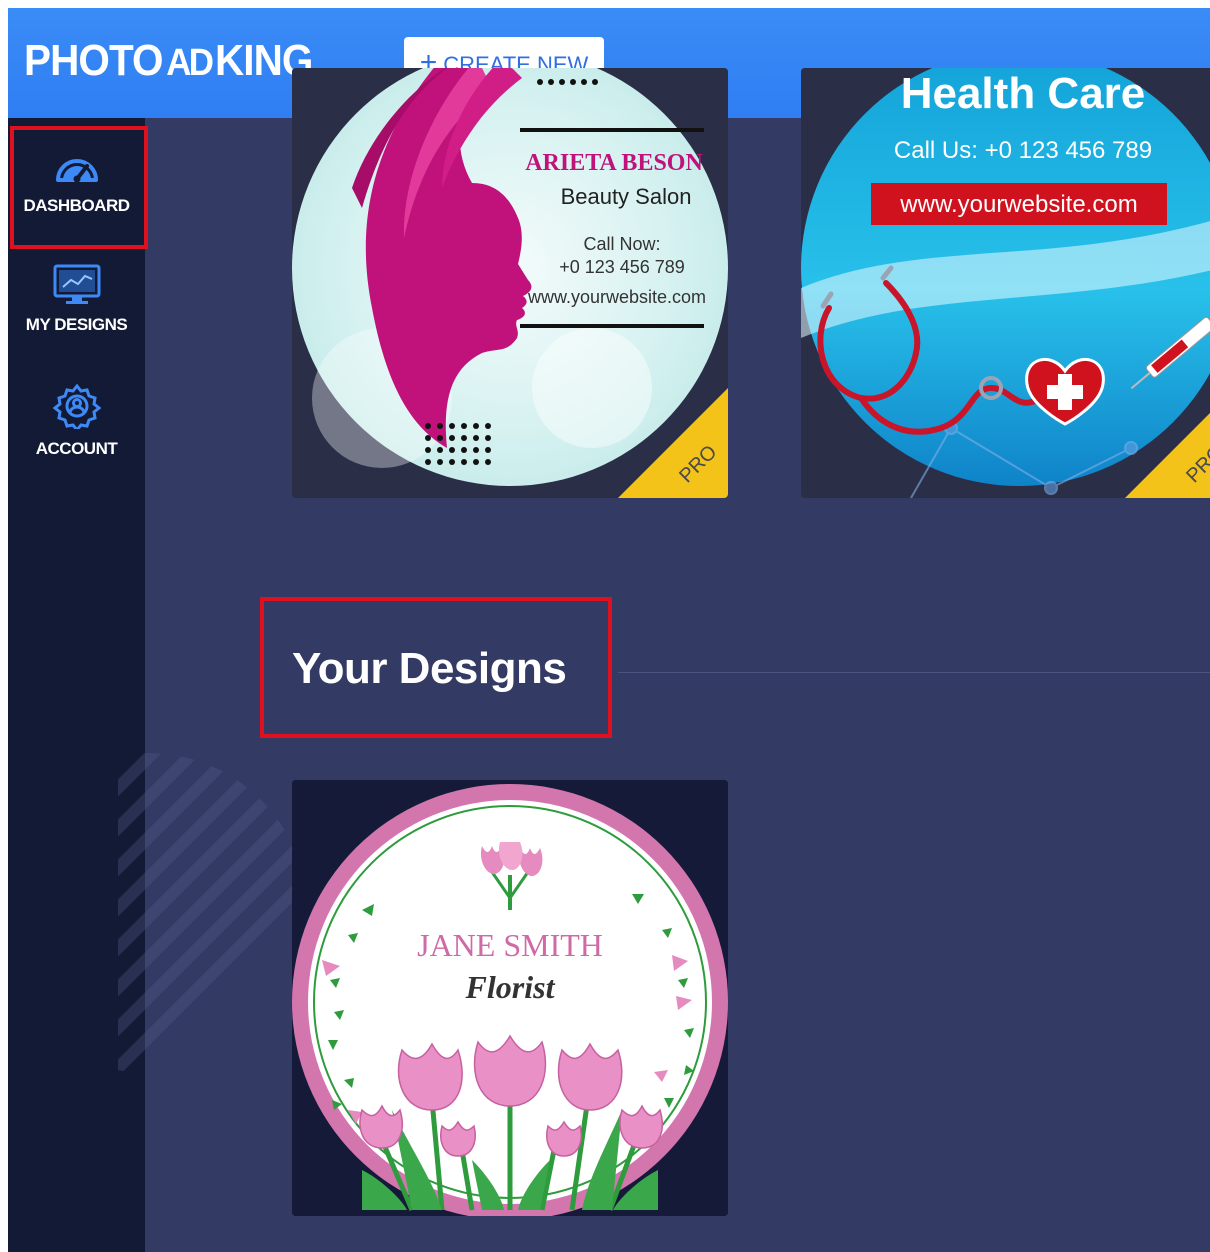  Describe the element at coordinates (76, 406) in the screenshot. I see `gear-user-icon` at that location.